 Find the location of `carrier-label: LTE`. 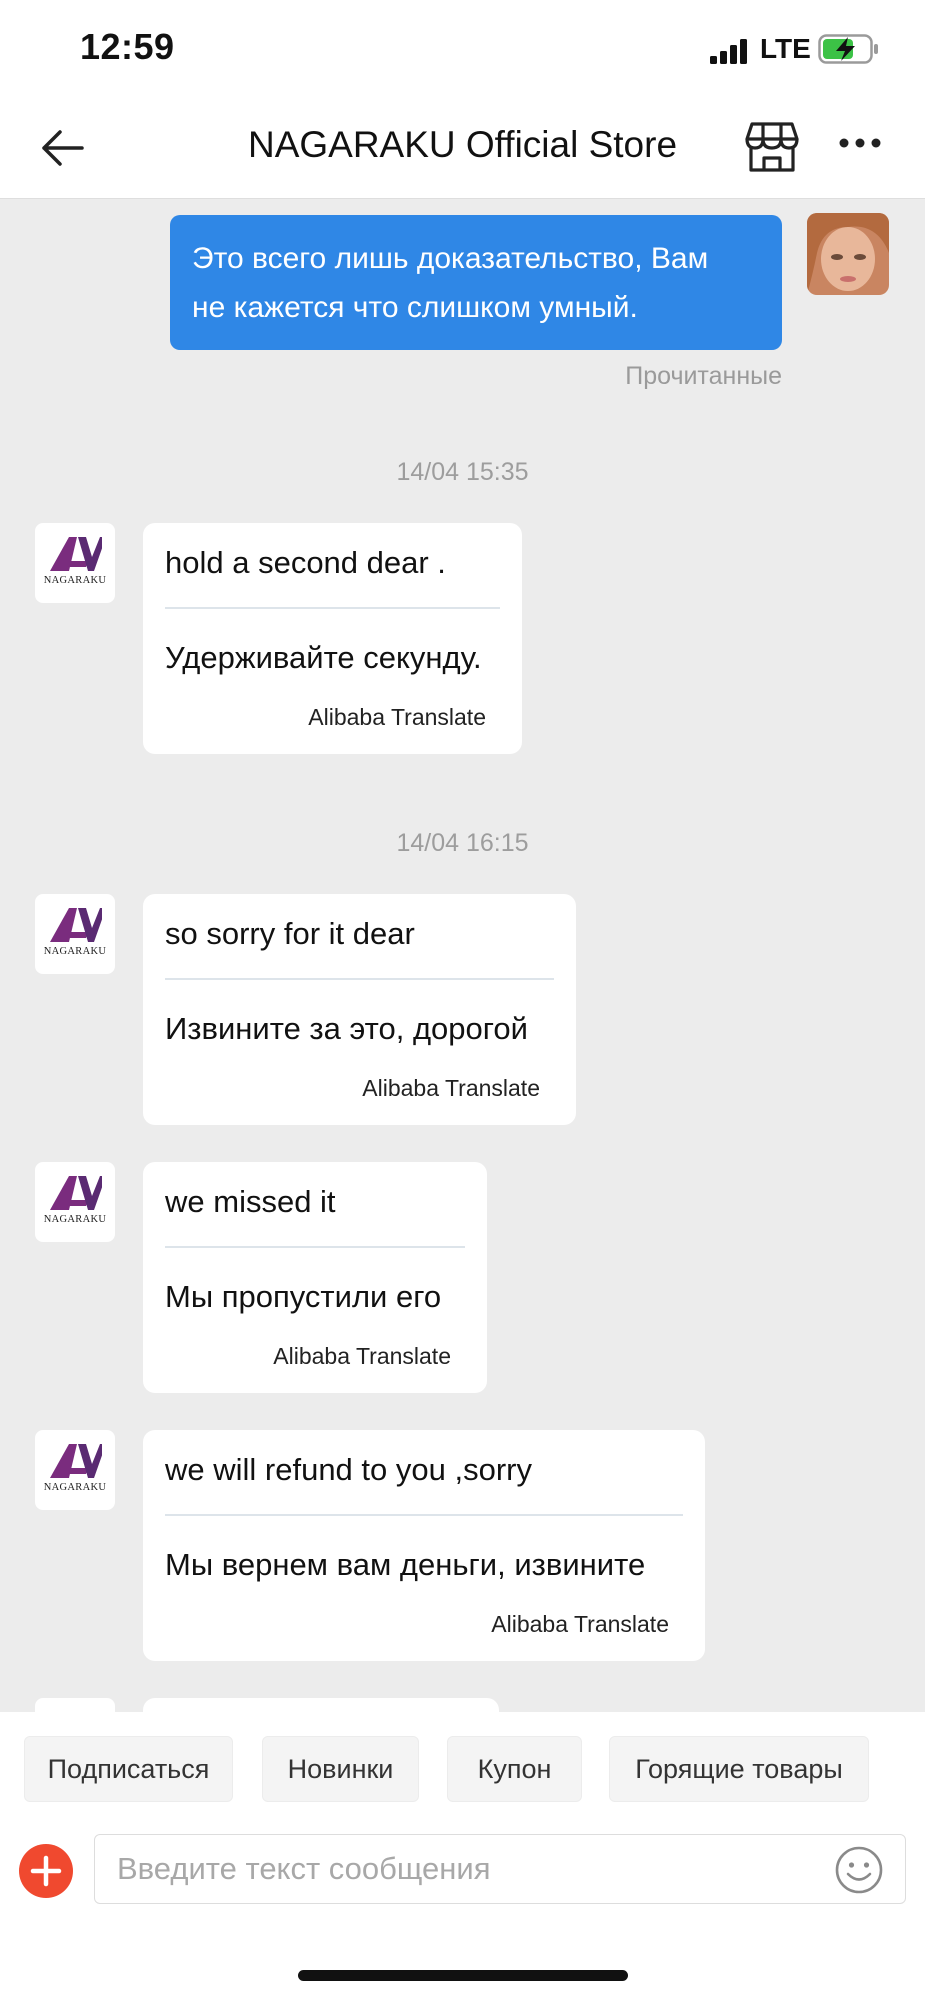

carrier-label: LTE is located at coordinates (785, 48).